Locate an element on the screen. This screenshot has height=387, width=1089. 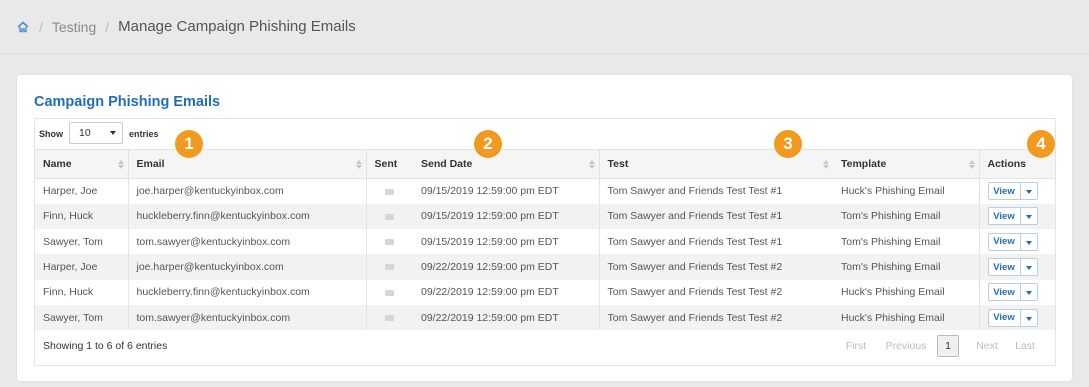
entries-per-page-select: 10 is located at coordinates (96, 133).